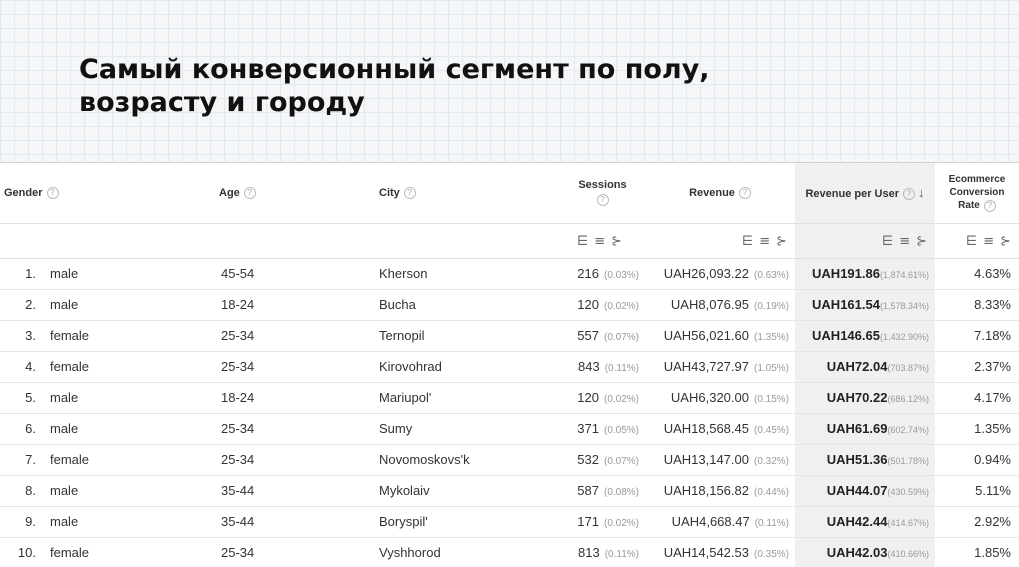  What do you see at coordinates (403, 521) in the screenshot?
I see `city-value: Boryspil'` at bounding box center [403, 521].